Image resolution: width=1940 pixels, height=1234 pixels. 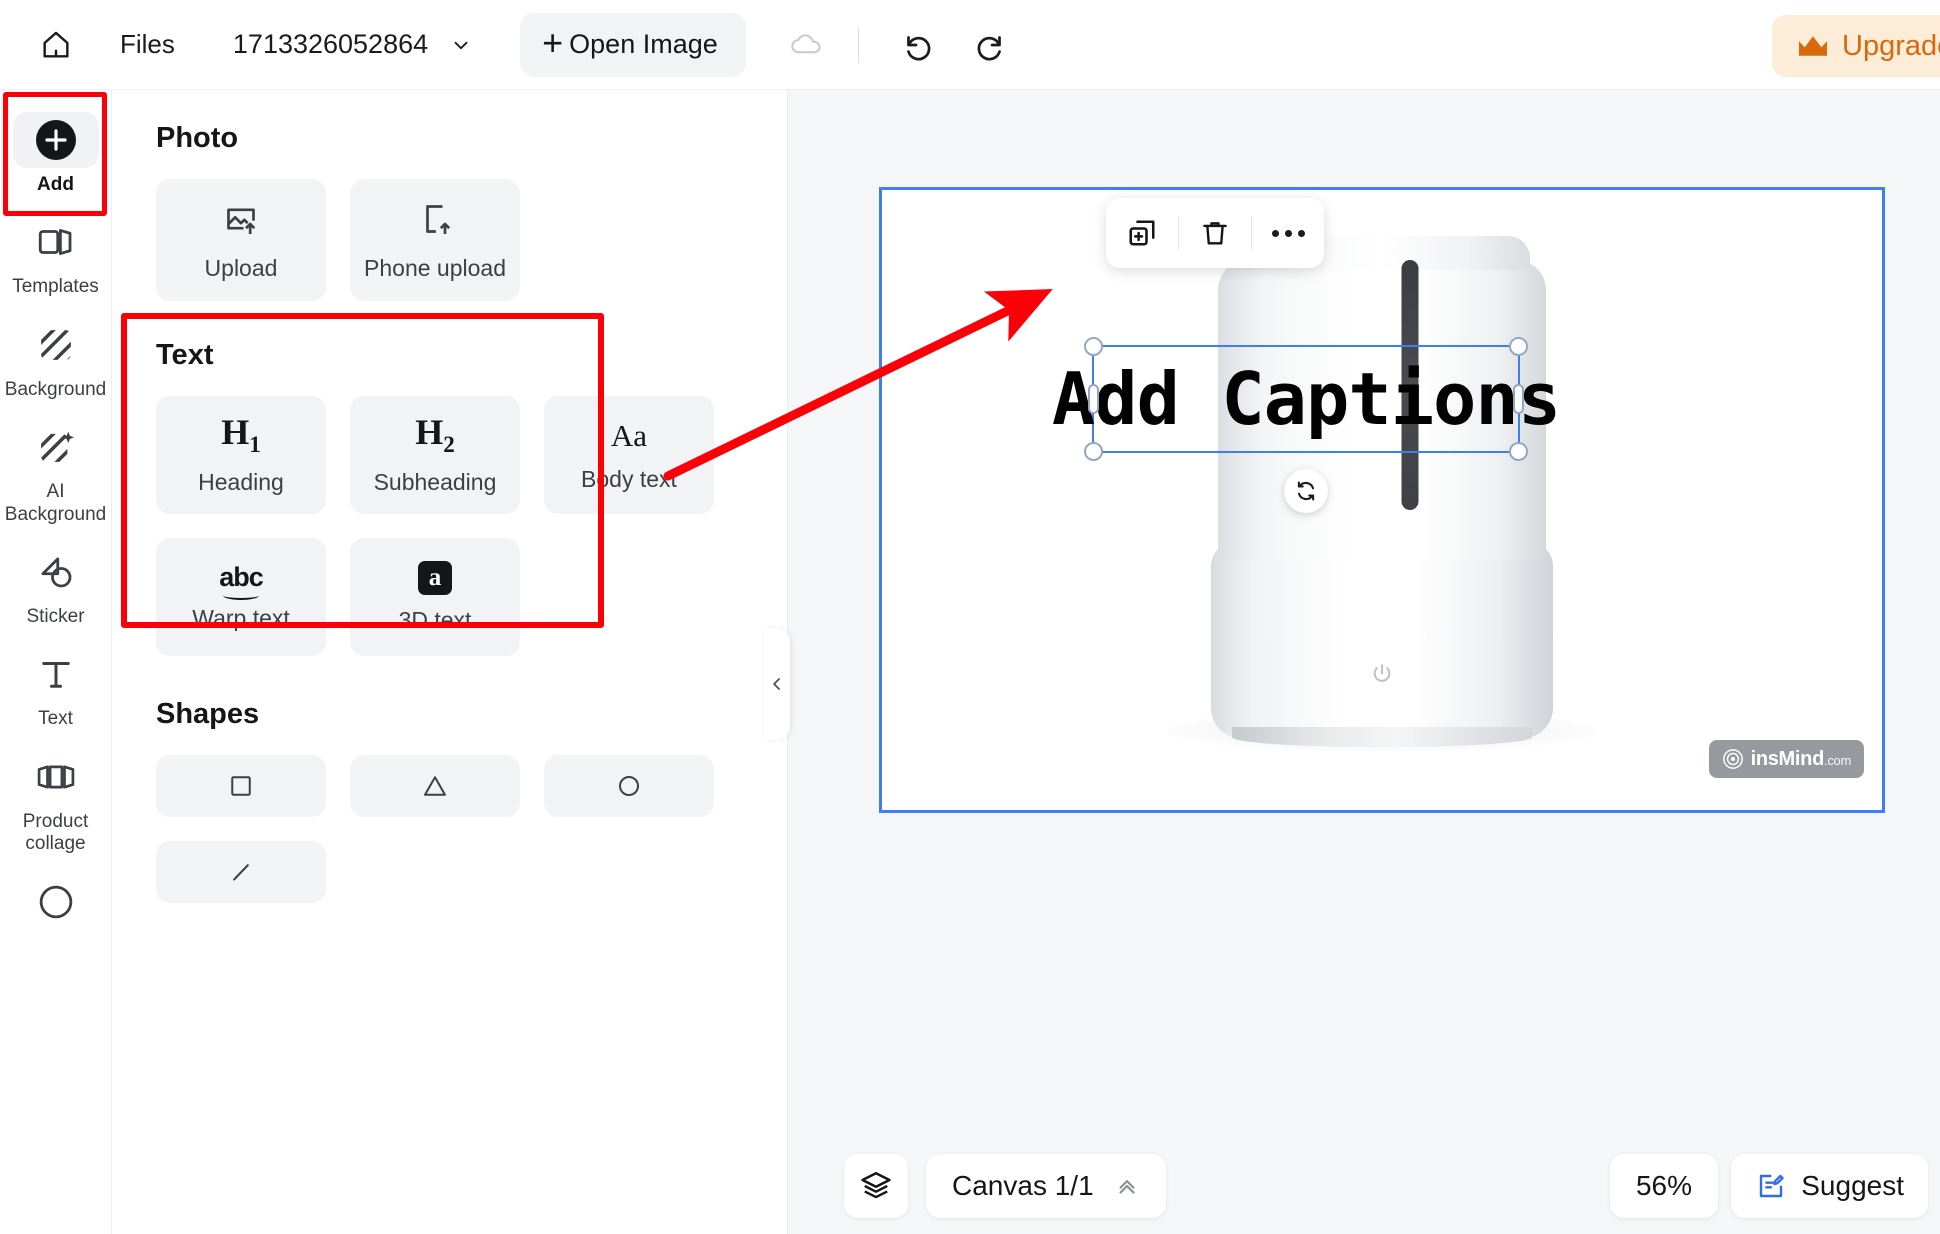 I want to click on resize-handle-right, so click(x=1518, y=399).